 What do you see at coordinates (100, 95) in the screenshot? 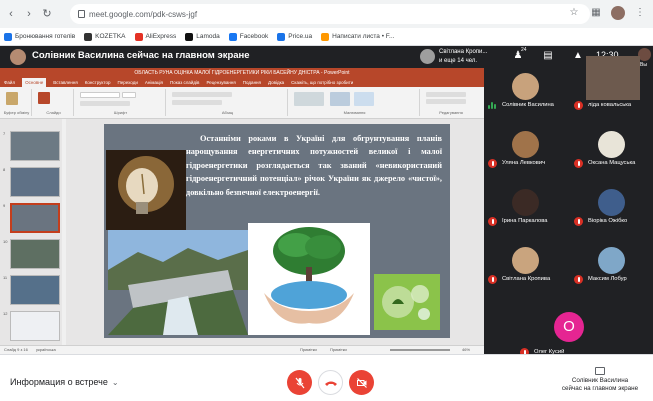
I see `font-name-field` at bounding box center [100, 95].